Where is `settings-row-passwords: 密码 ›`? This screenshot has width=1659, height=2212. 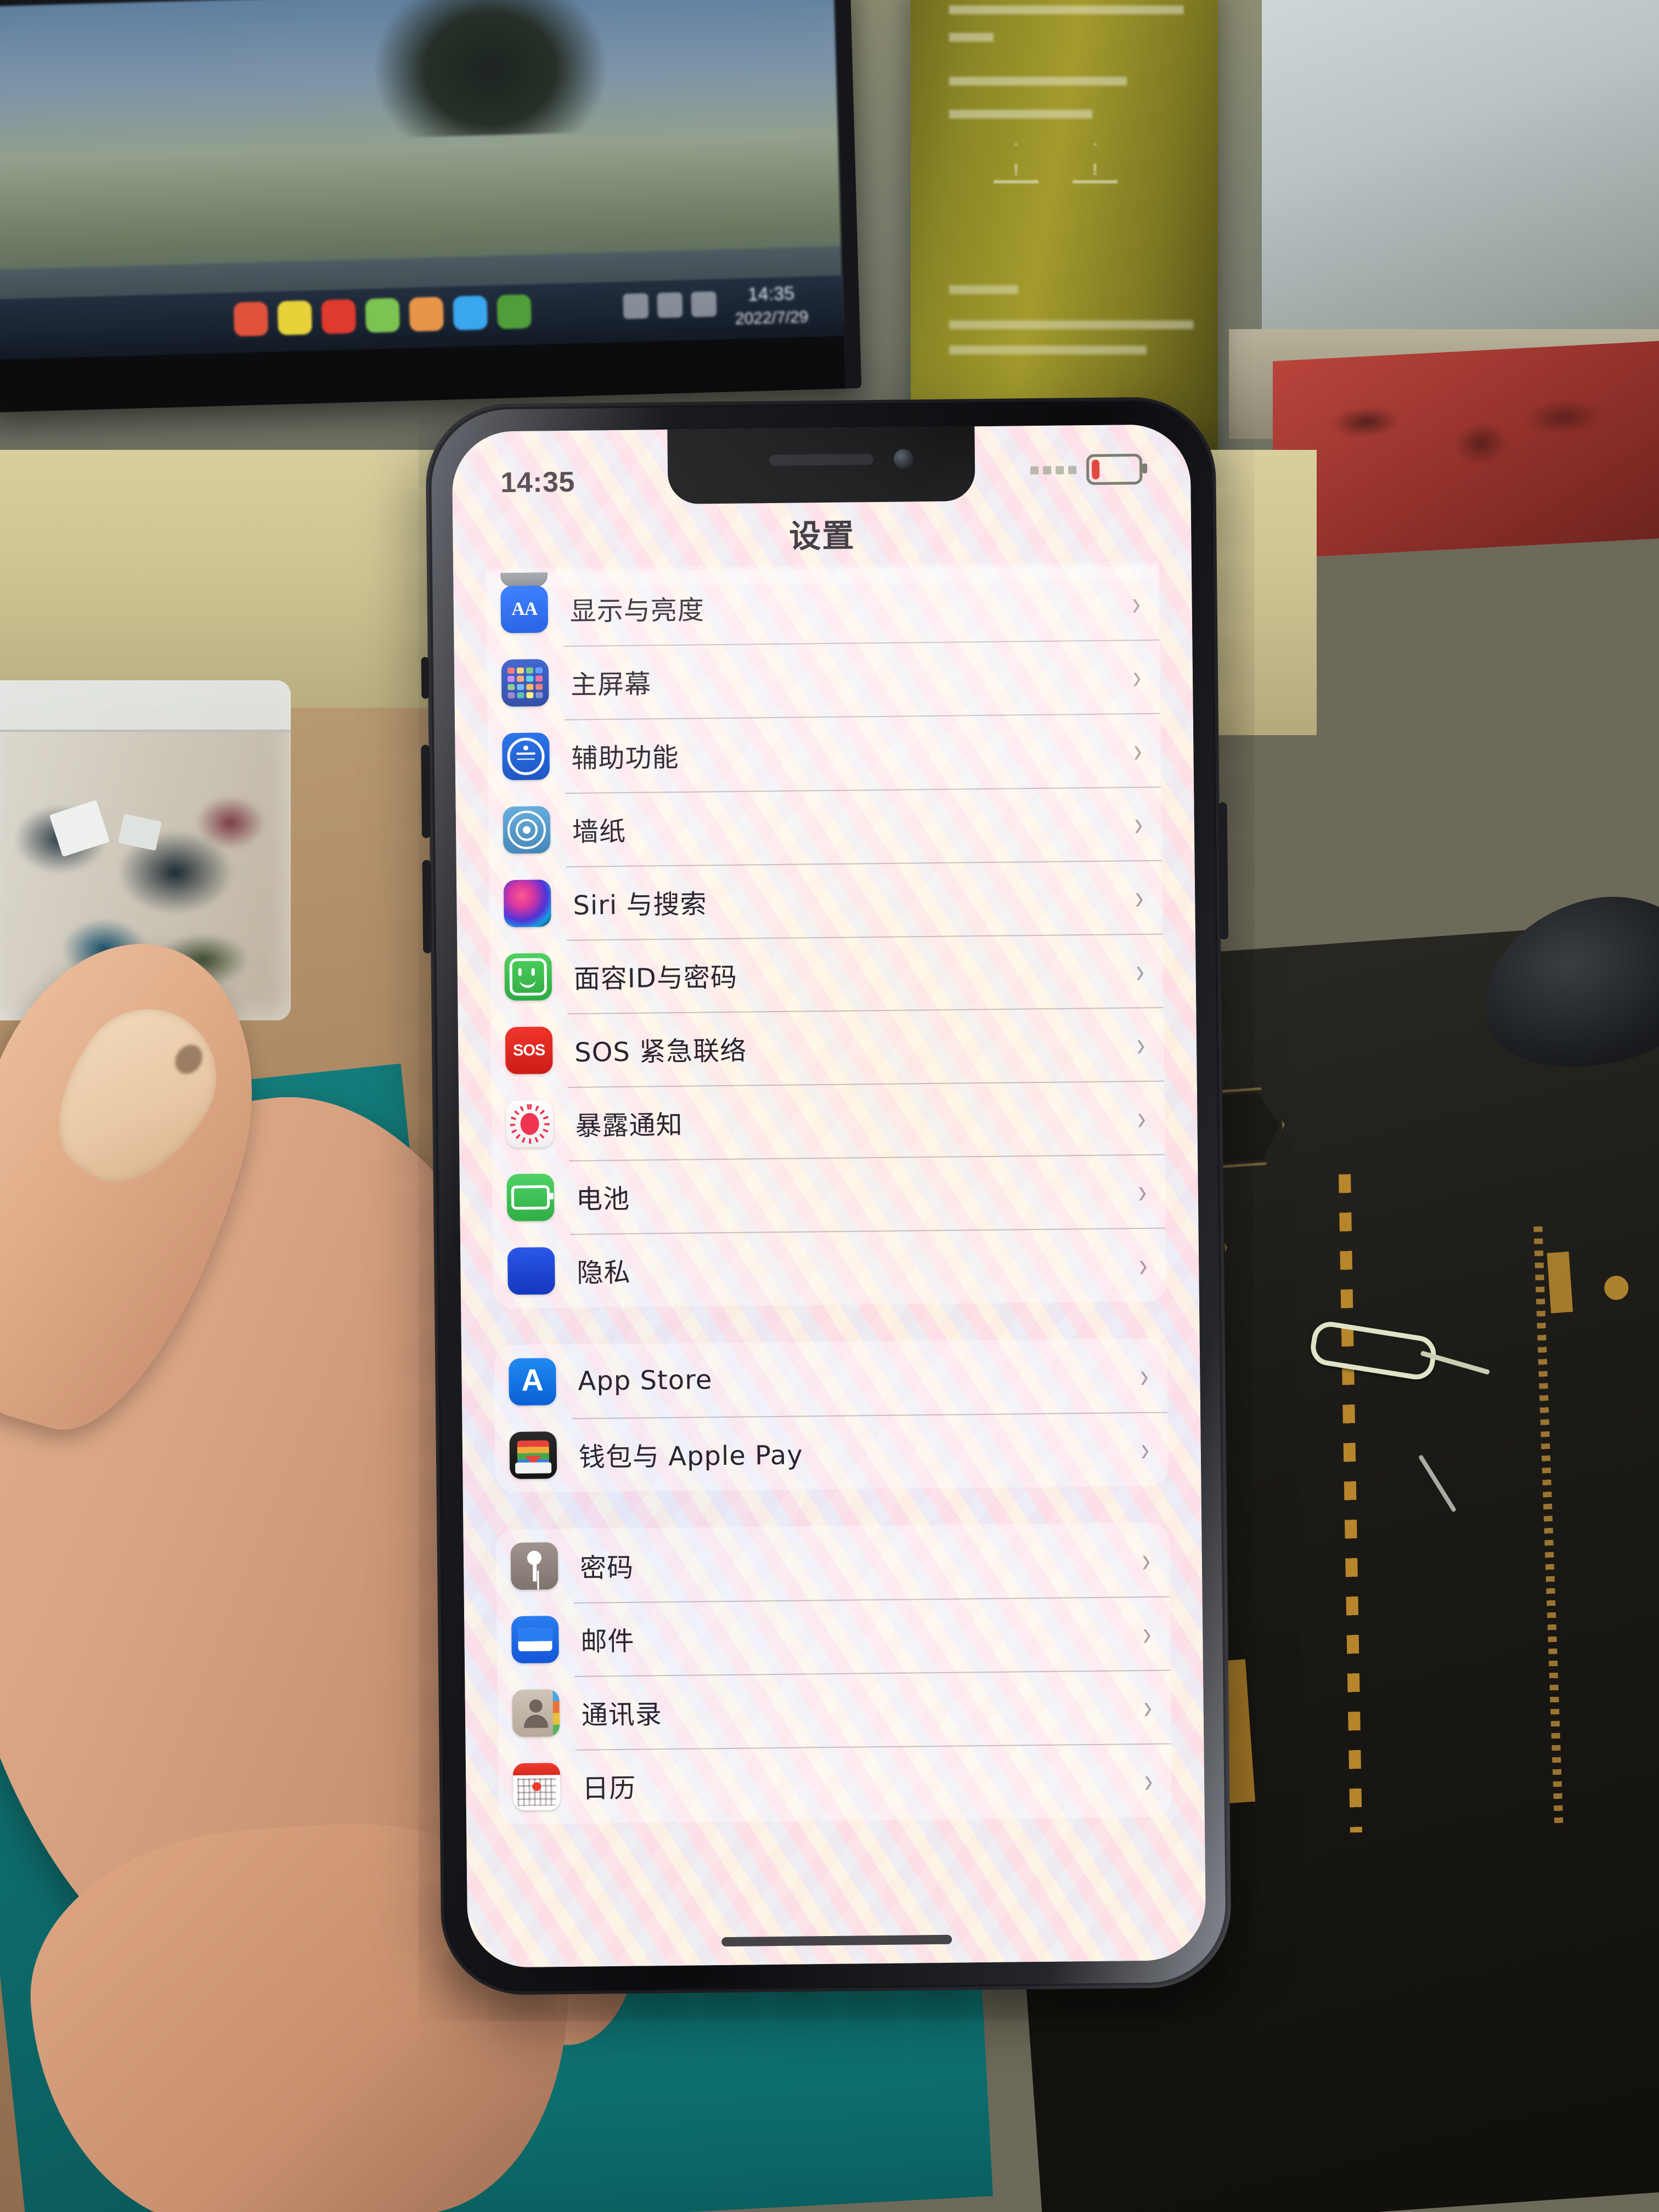
settings-row-passwords: 密码 › is located at coordinates (833, 1564).